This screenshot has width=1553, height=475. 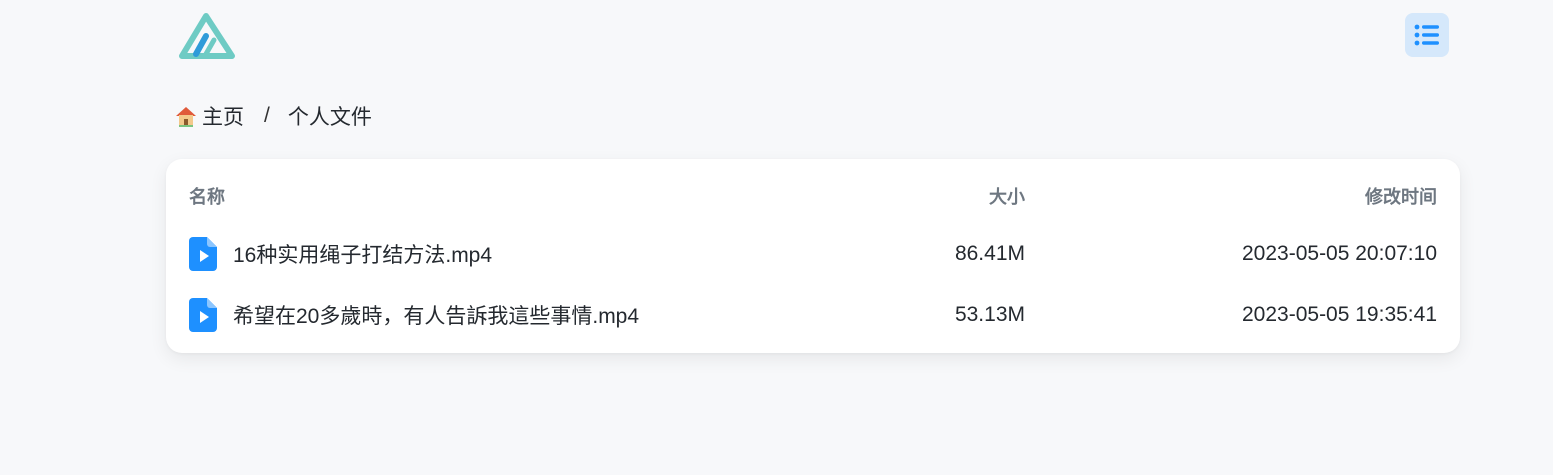 I want to click on file-modified-time: 2023-05-05 20:07:10, so click(x=1339, y=253).